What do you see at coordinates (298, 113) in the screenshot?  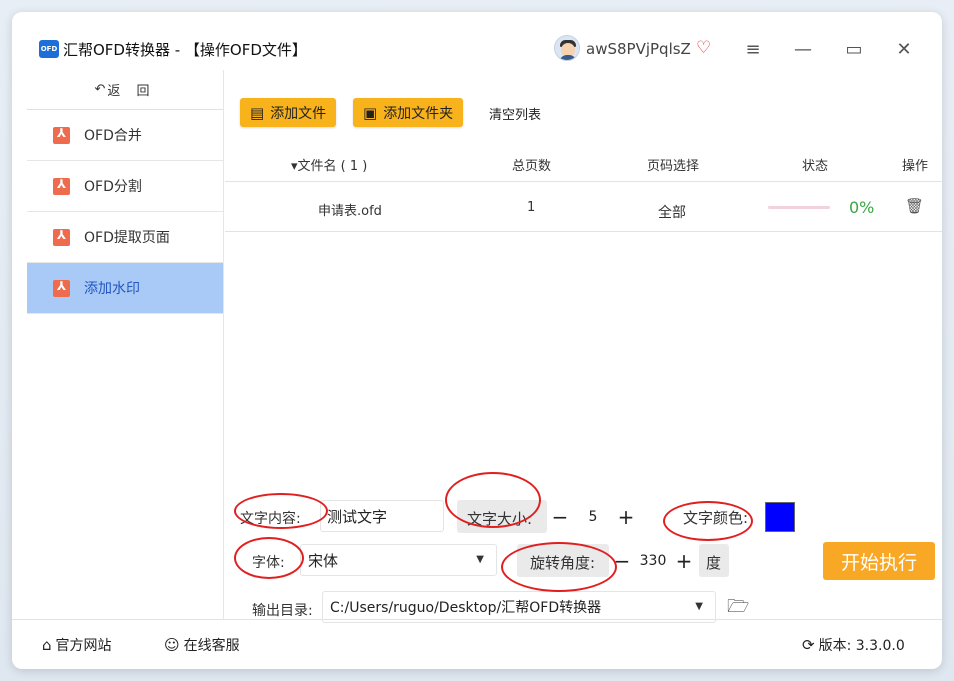 I see `add-file-label: 添加文件` at bounding box center [298, 113].